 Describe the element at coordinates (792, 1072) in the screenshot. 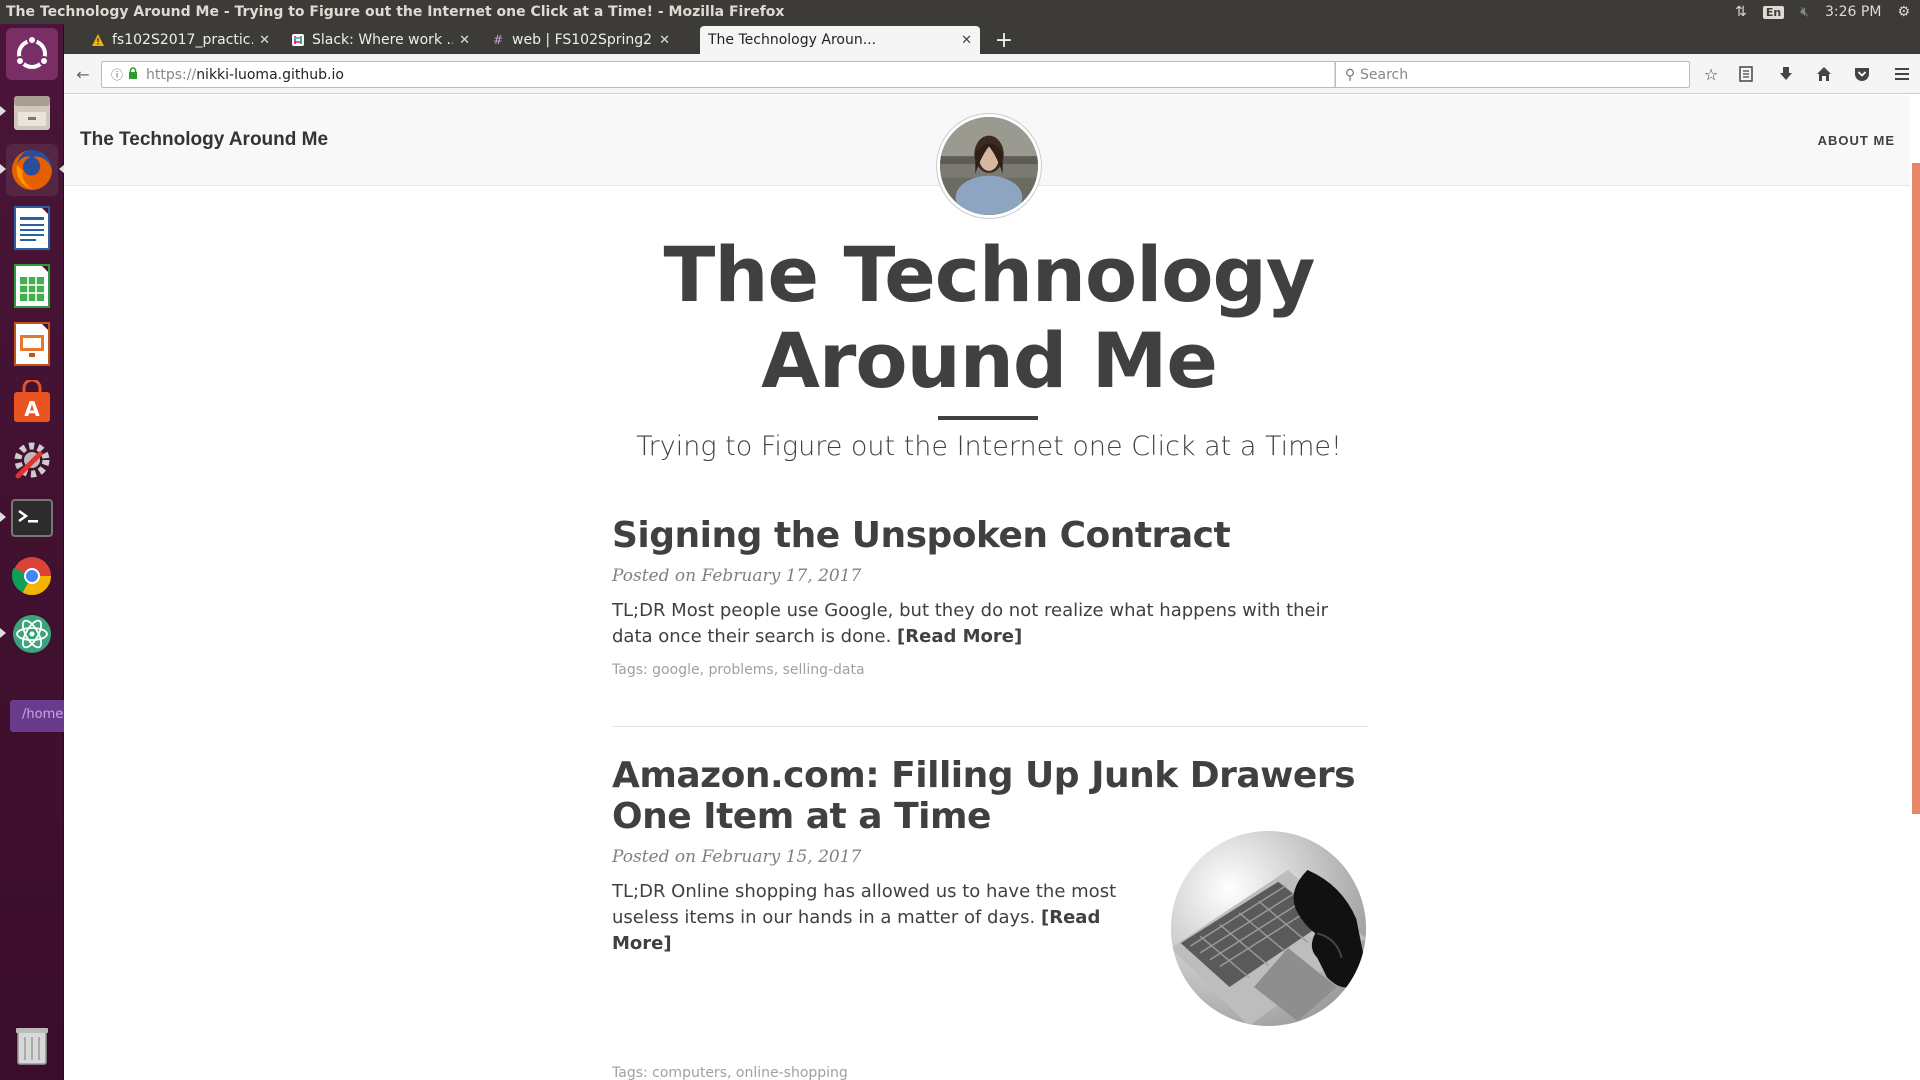

I see `tag-link: online-shopping` at that location.